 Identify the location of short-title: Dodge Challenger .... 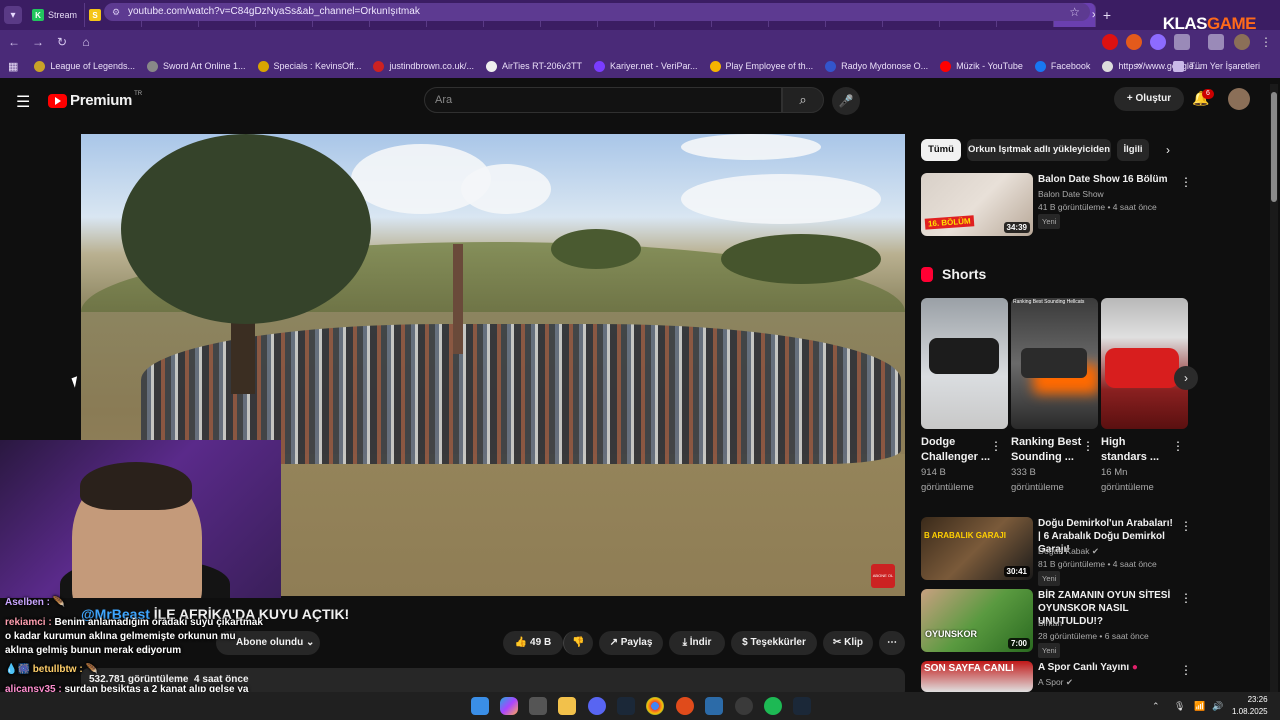
(956, 450).